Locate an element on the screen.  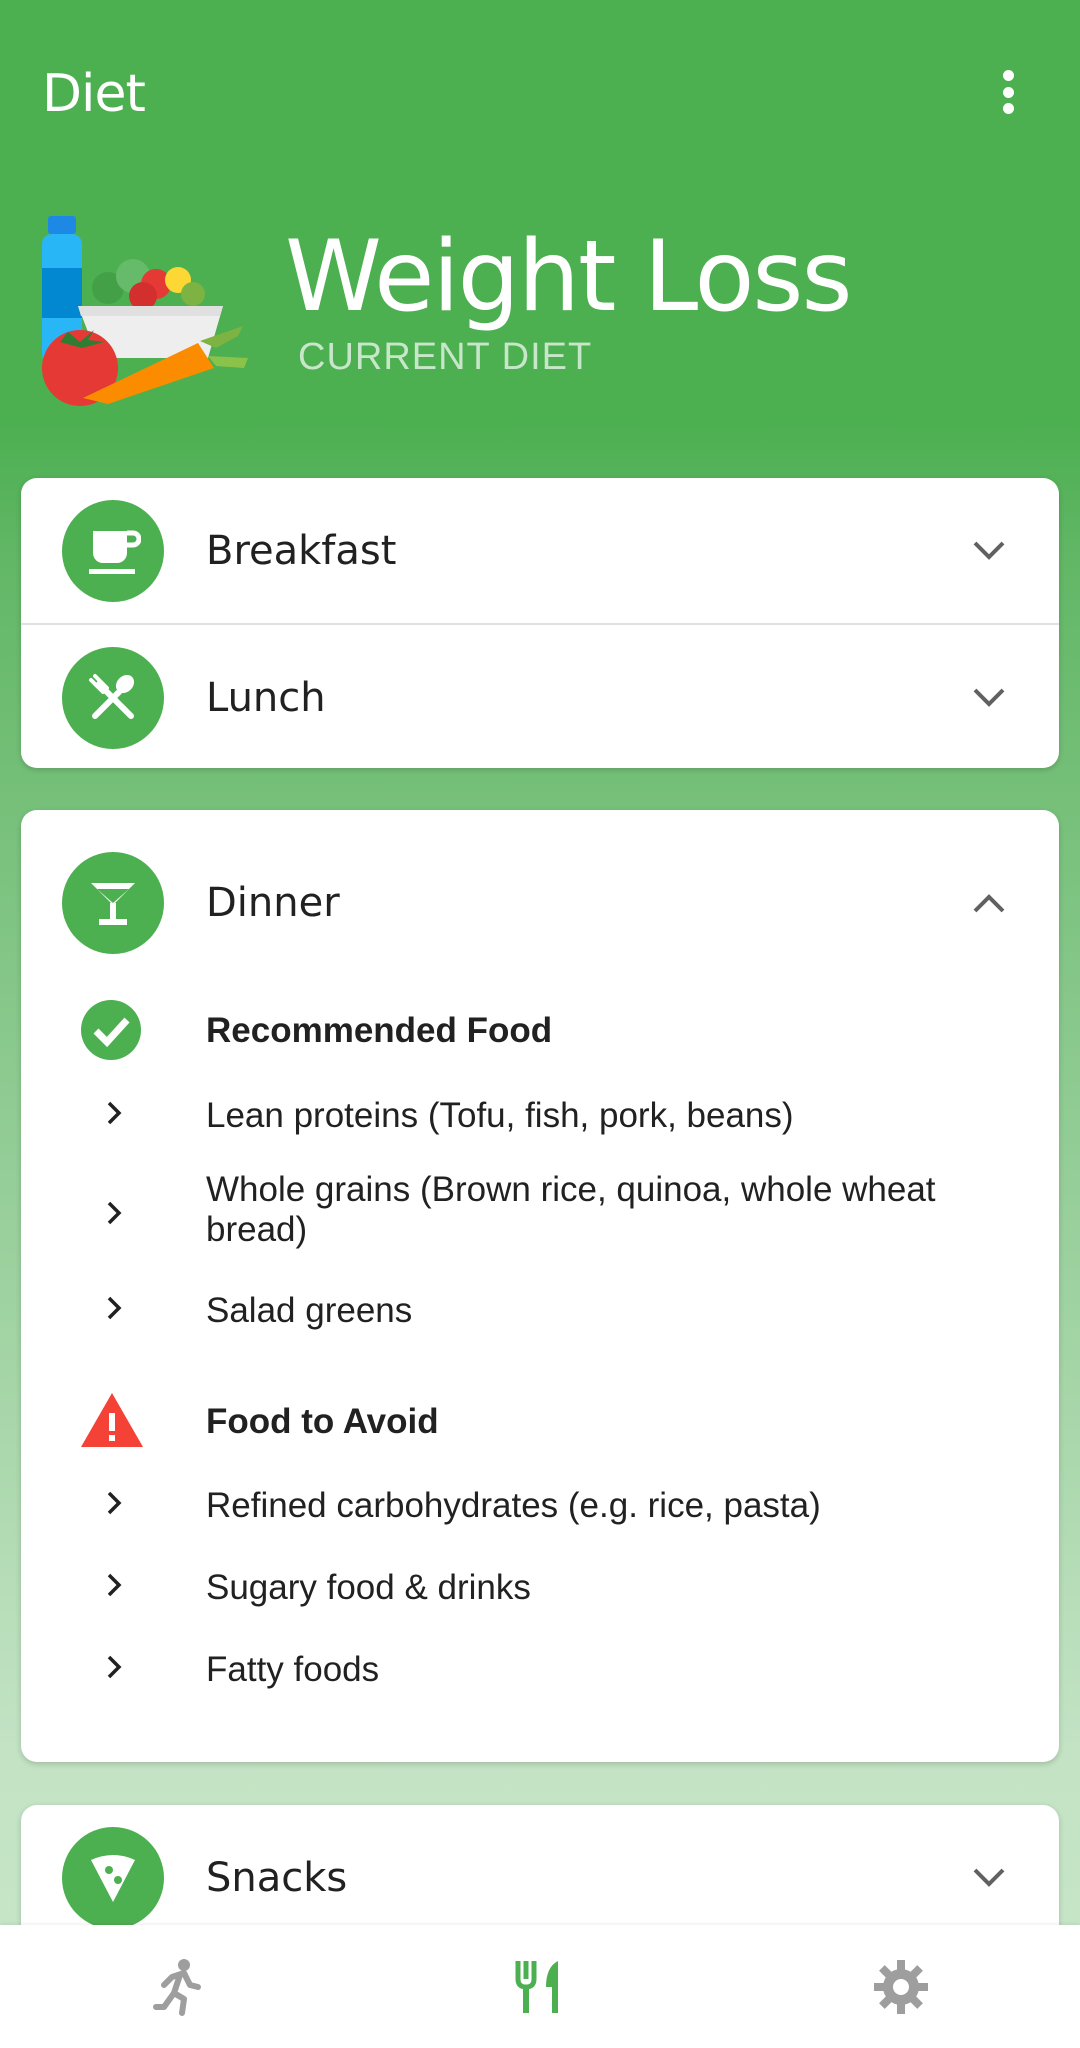
meal-label-snacks: Snacks is located at coordinates (277, 1877).